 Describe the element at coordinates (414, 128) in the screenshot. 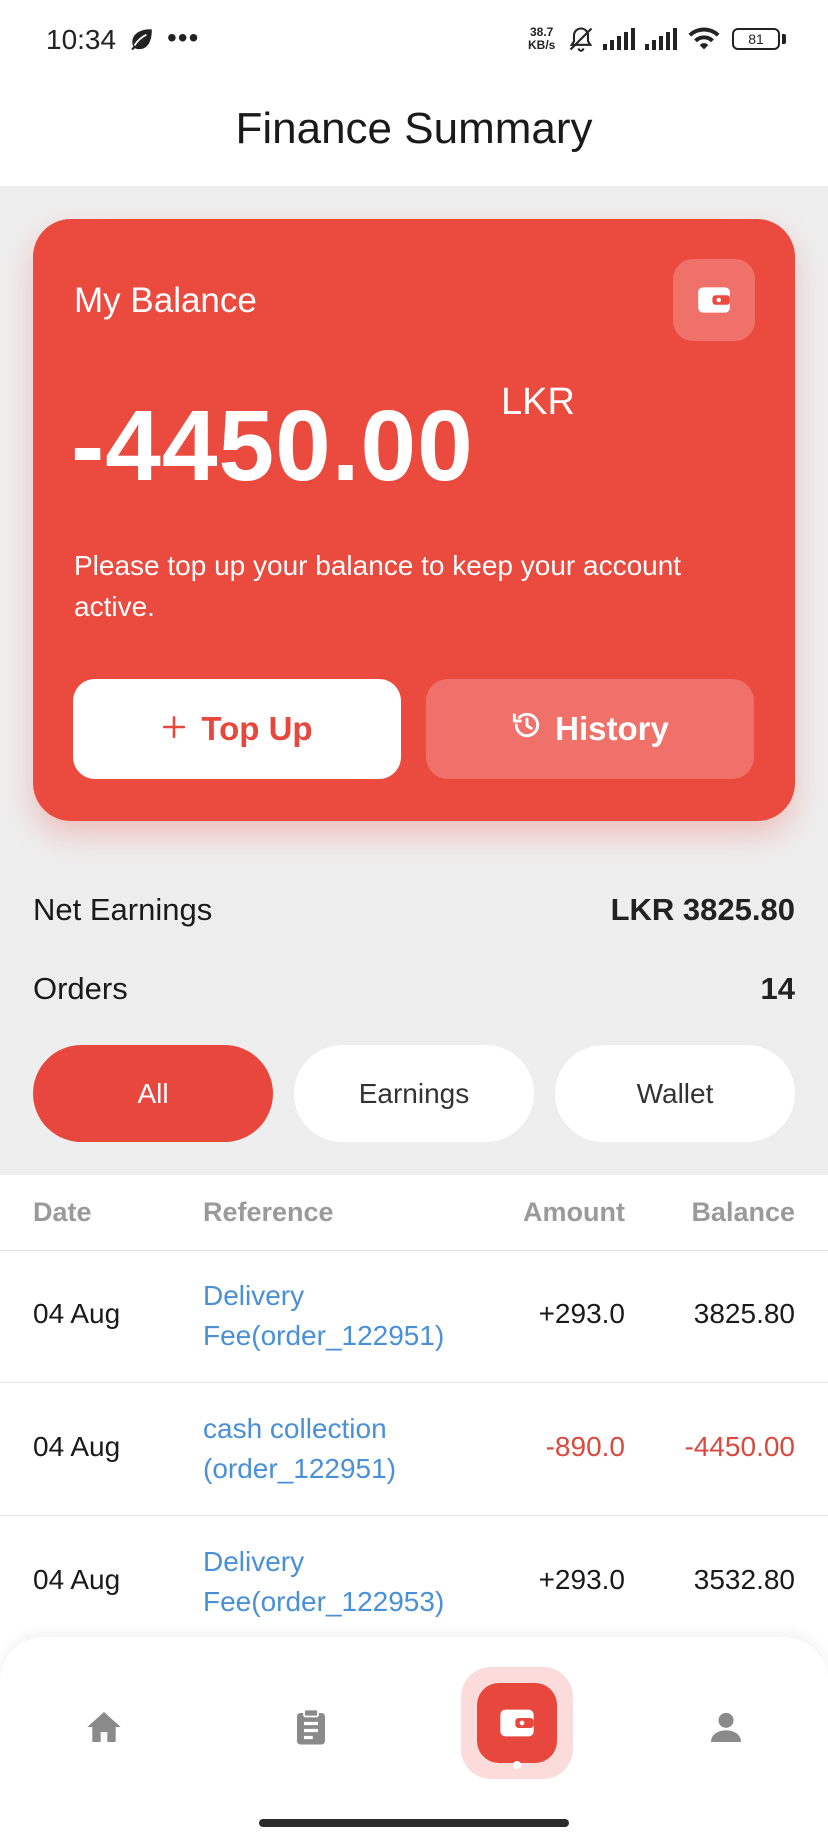

I see `page-title: Finance Summary` at that location.